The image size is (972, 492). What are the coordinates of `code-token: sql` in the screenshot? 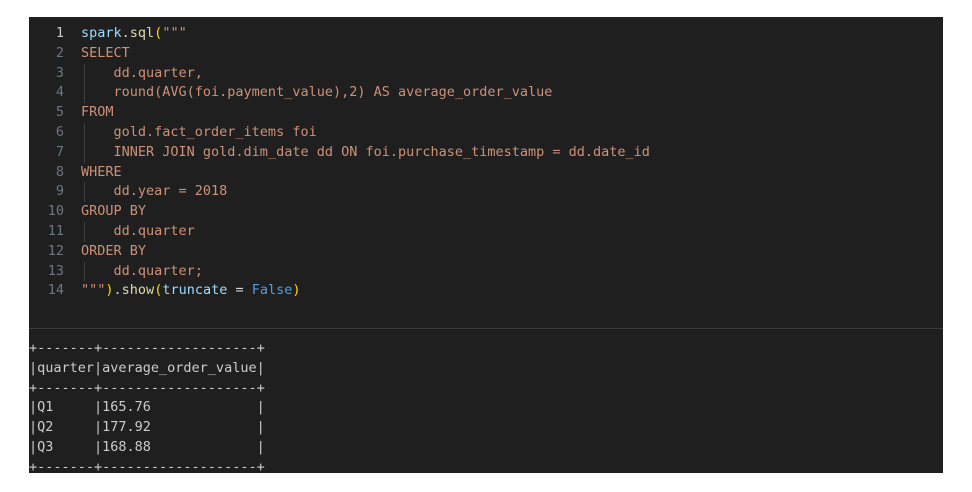 It's located at (142, 33).